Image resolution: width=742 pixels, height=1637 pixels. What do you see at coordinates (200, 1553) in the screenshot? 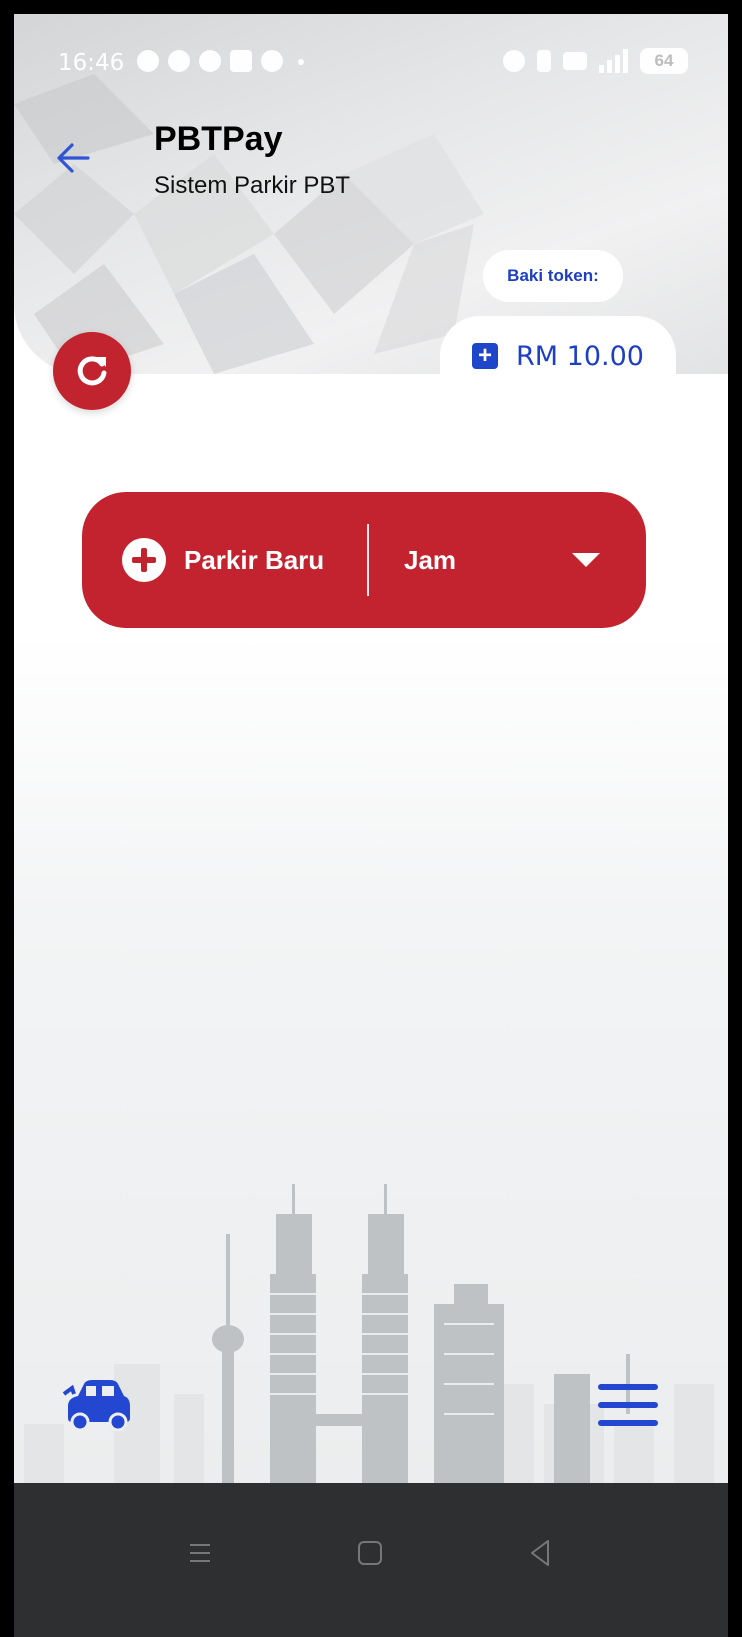
I see `recents-icon` at bounding box center [200, 1553].